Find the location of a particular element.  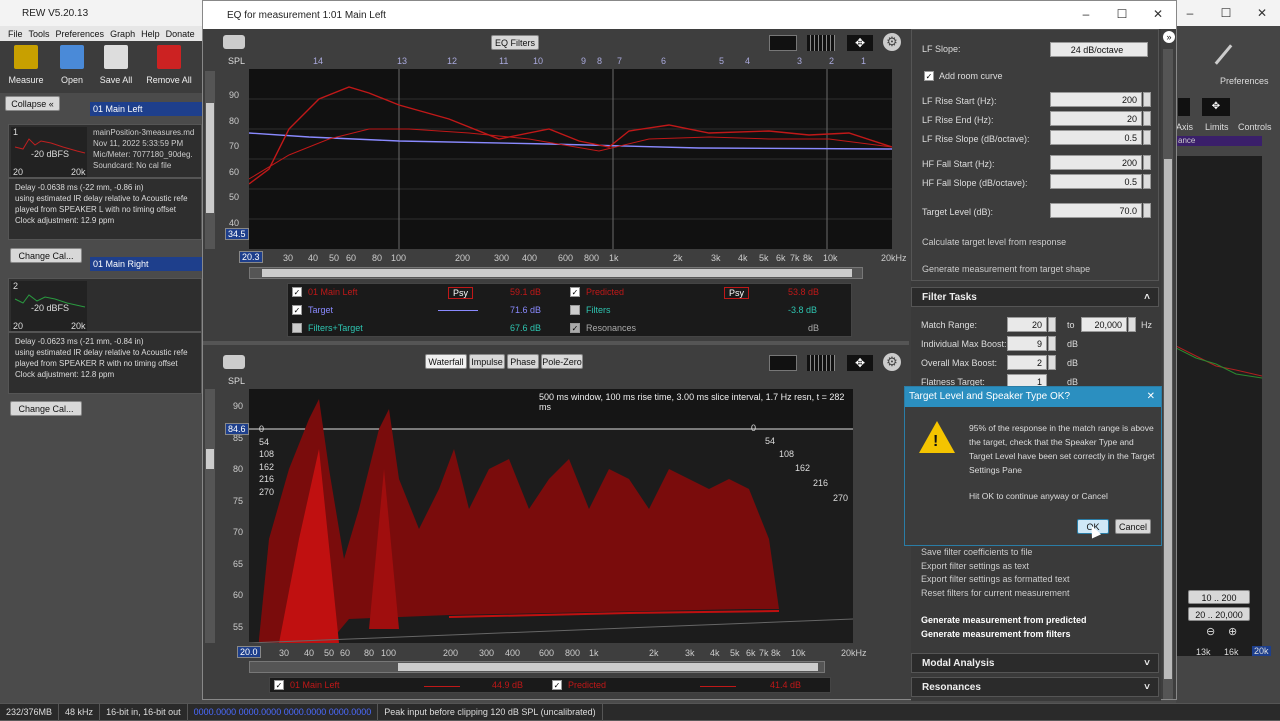

filter-marker-3: 3 is located at coordinates (799, 61).